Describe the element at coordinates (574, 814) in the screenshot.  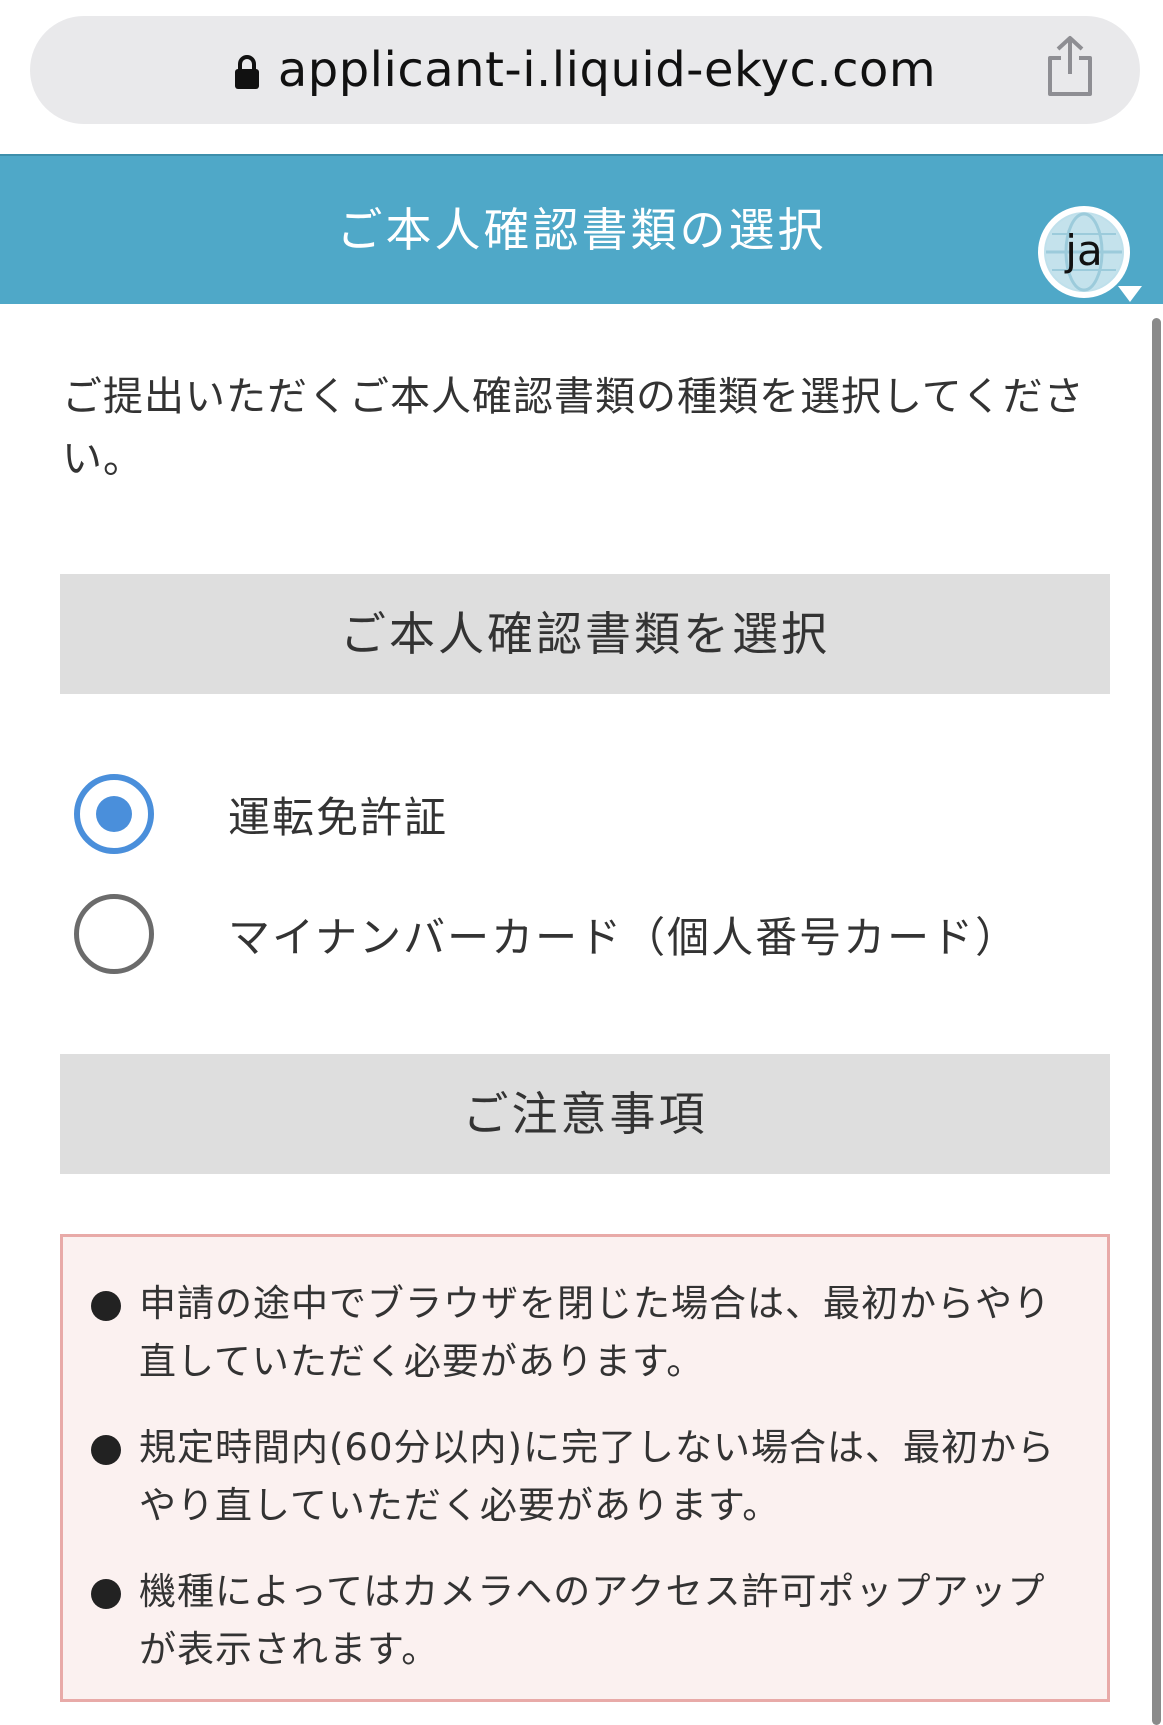
I see `radio-option-drivers-license: 運転免許証` at that location.